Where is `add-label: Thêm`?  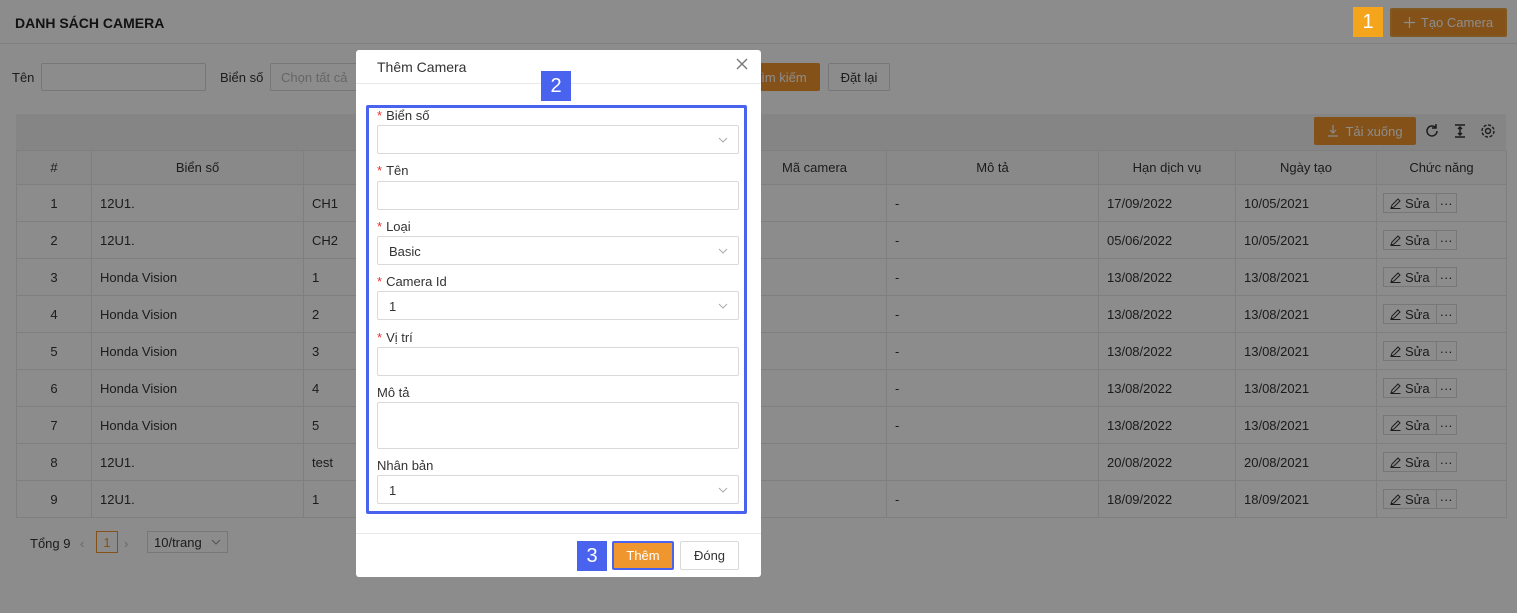 add-label: Thêm is located at coordinates (643, 555).